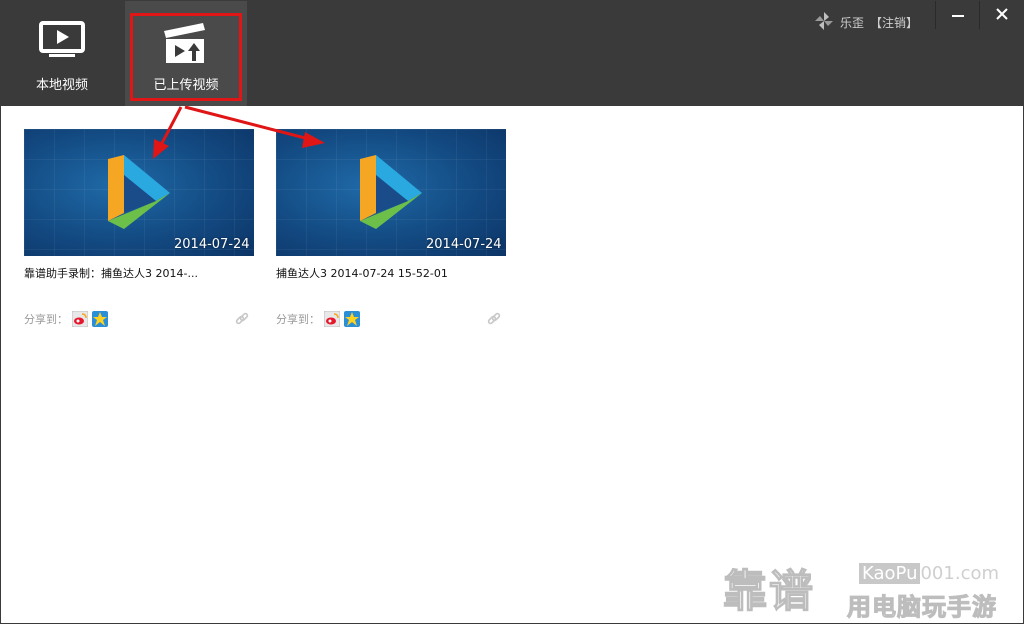  I want to click on user-area: 乐歪 【注销】, so click(866, 22).